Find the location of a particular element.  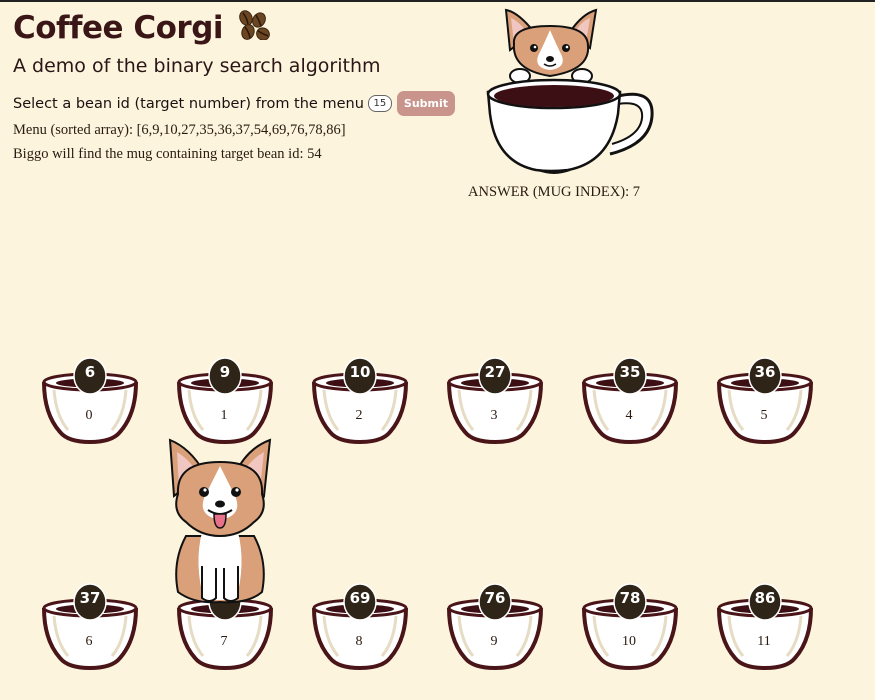

mug-index-label: 1 is located at coordinates (224, 415).